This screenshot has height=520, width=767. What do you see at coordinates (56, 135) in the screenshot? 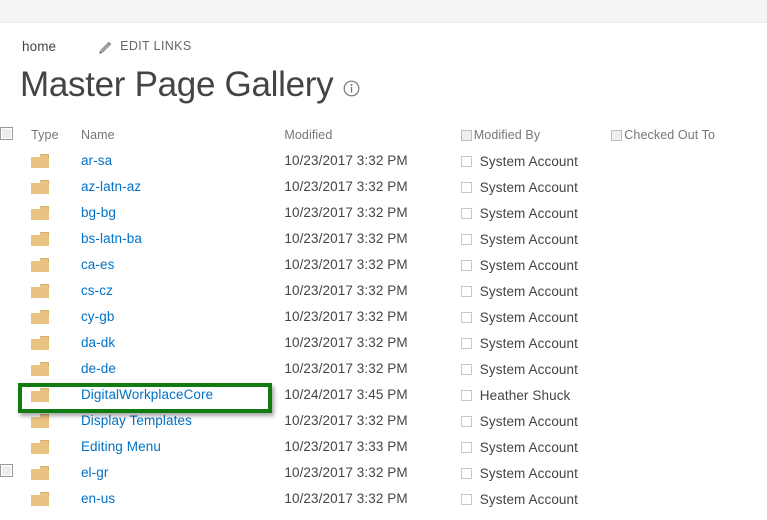
I see `column-header-type: Type` at bounding box center [56, 135].